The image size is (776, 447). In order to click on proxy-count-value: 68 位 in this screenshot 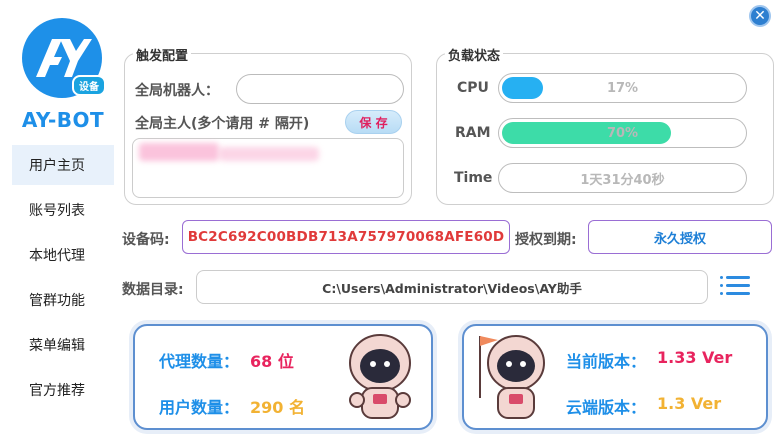, I will do `click(272, 361)`.